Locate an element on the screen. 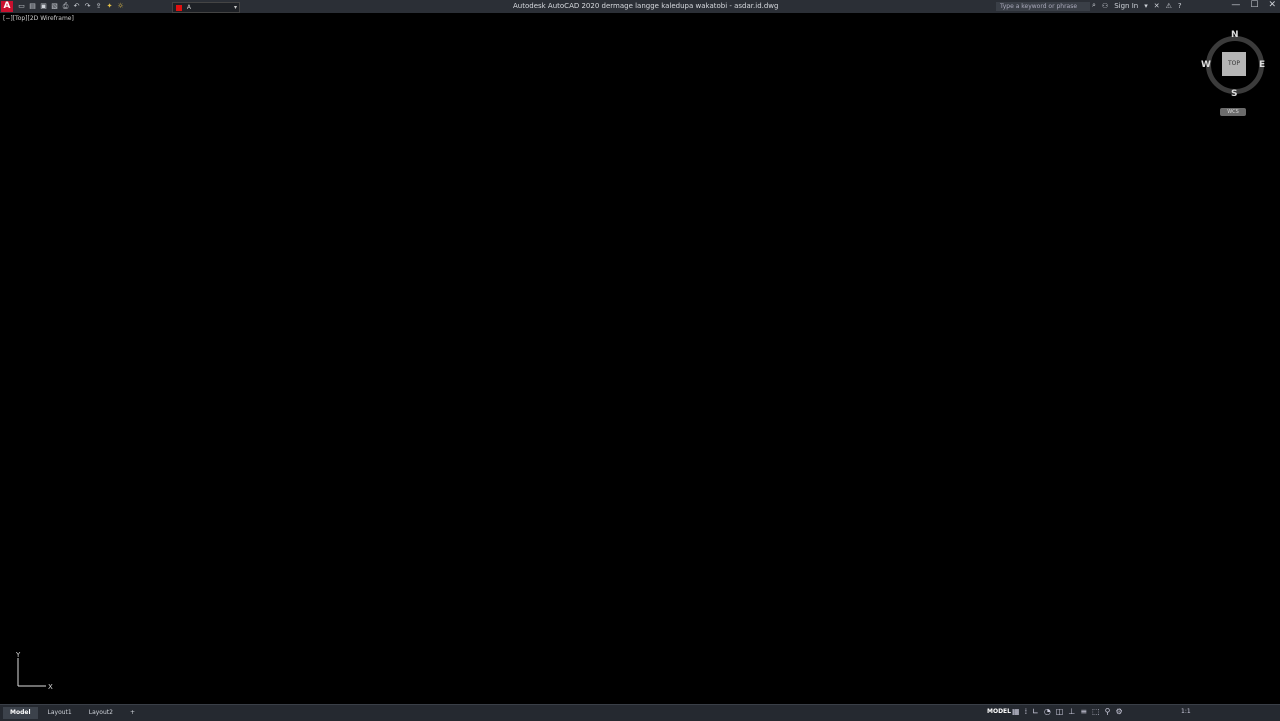 The height and width of the screenshot is (721, 1280). annotation-icon: ⚲ is located at coordinates (1108, 711).